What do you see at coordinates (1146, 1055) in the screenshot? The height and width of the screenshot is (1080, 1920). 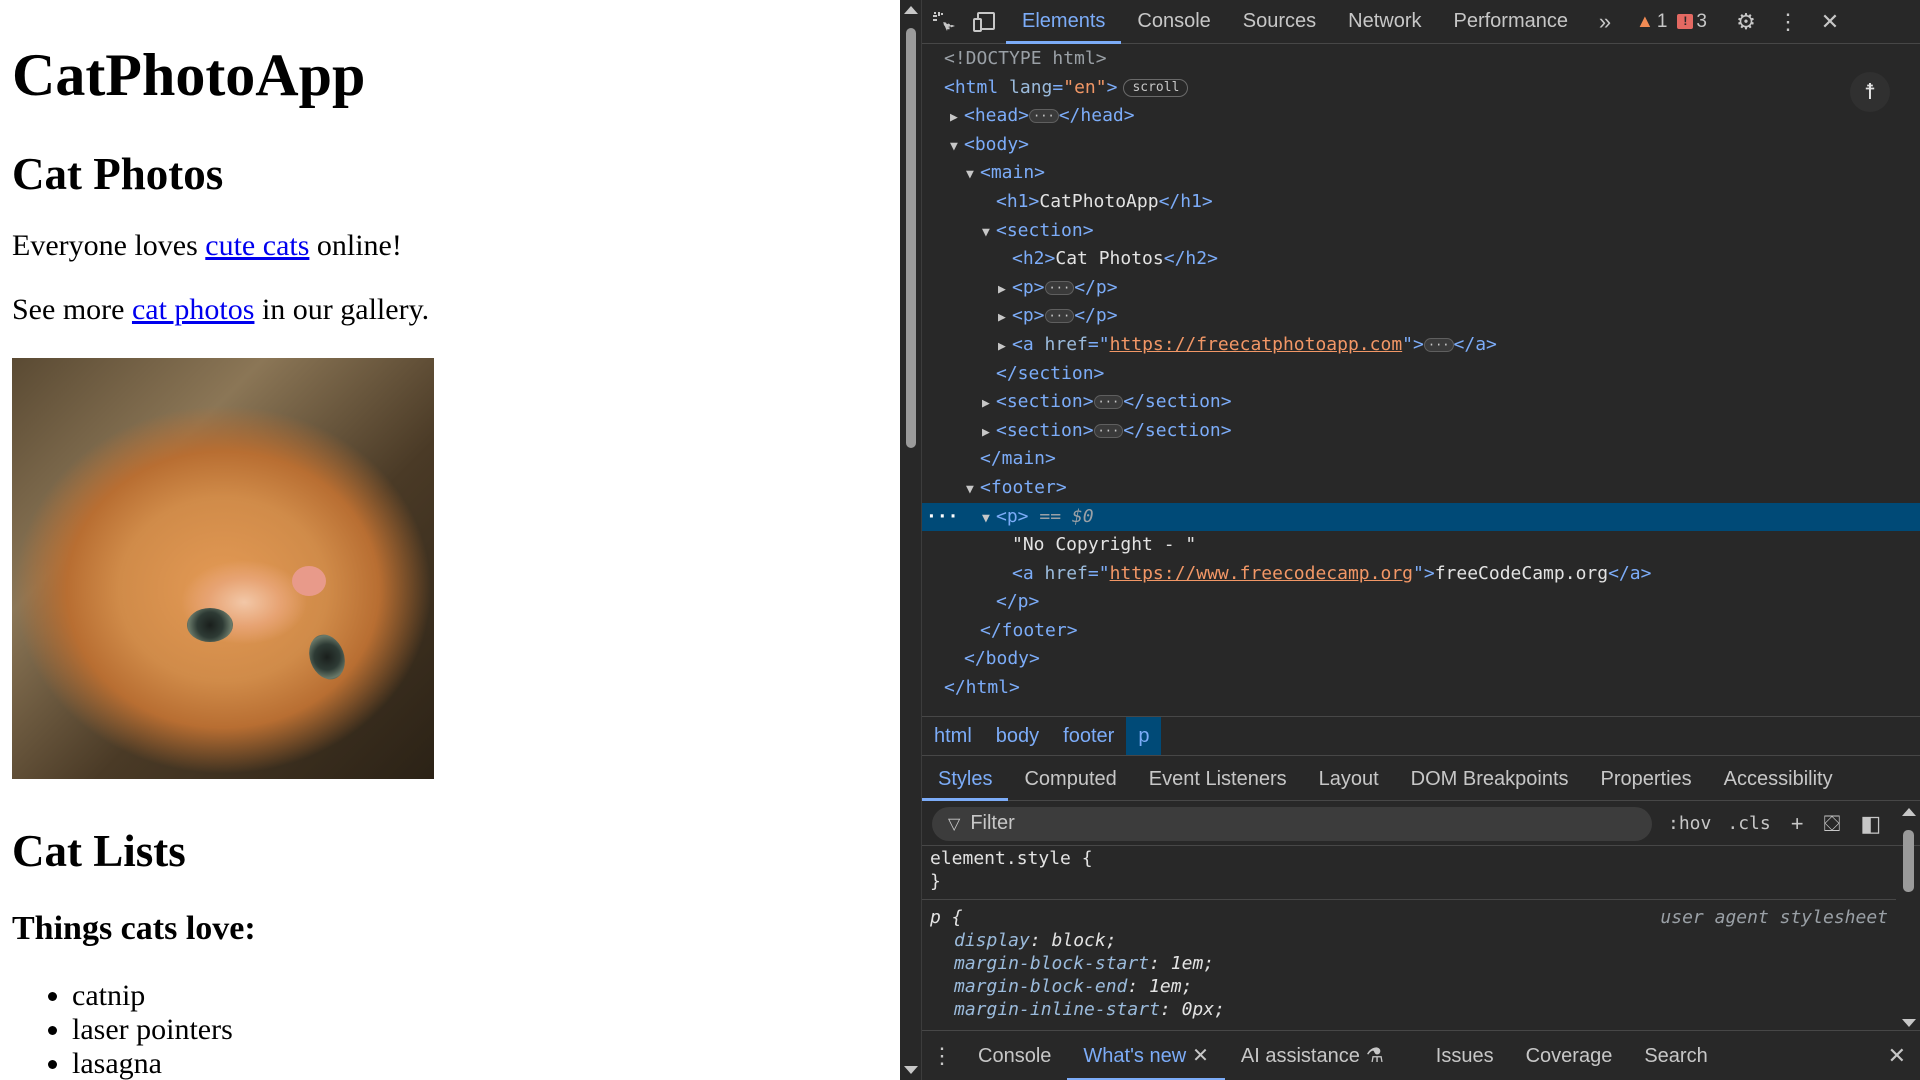 I see `drawer-tab-whats-new: What's new ✕` at bounding box center [1146, 1055].